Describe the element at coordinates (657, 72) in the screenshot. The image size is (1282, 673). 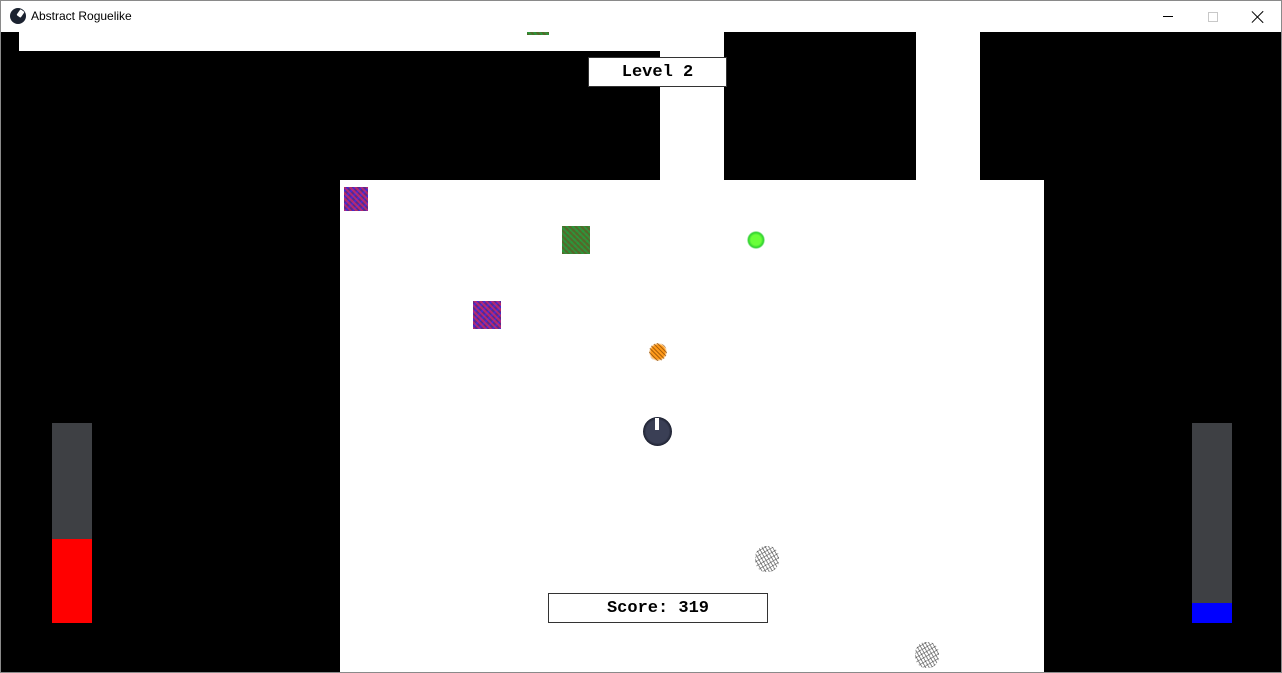
I see `level-indicator: Level 2` at that location.